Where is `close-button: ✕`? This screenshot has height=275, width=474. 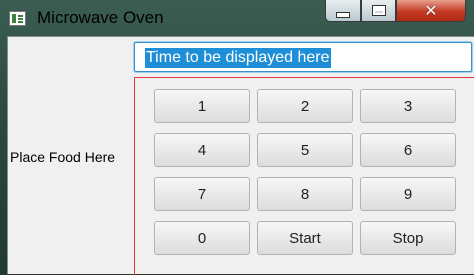
close-button: ✕ is located at coordinates (431, 11).